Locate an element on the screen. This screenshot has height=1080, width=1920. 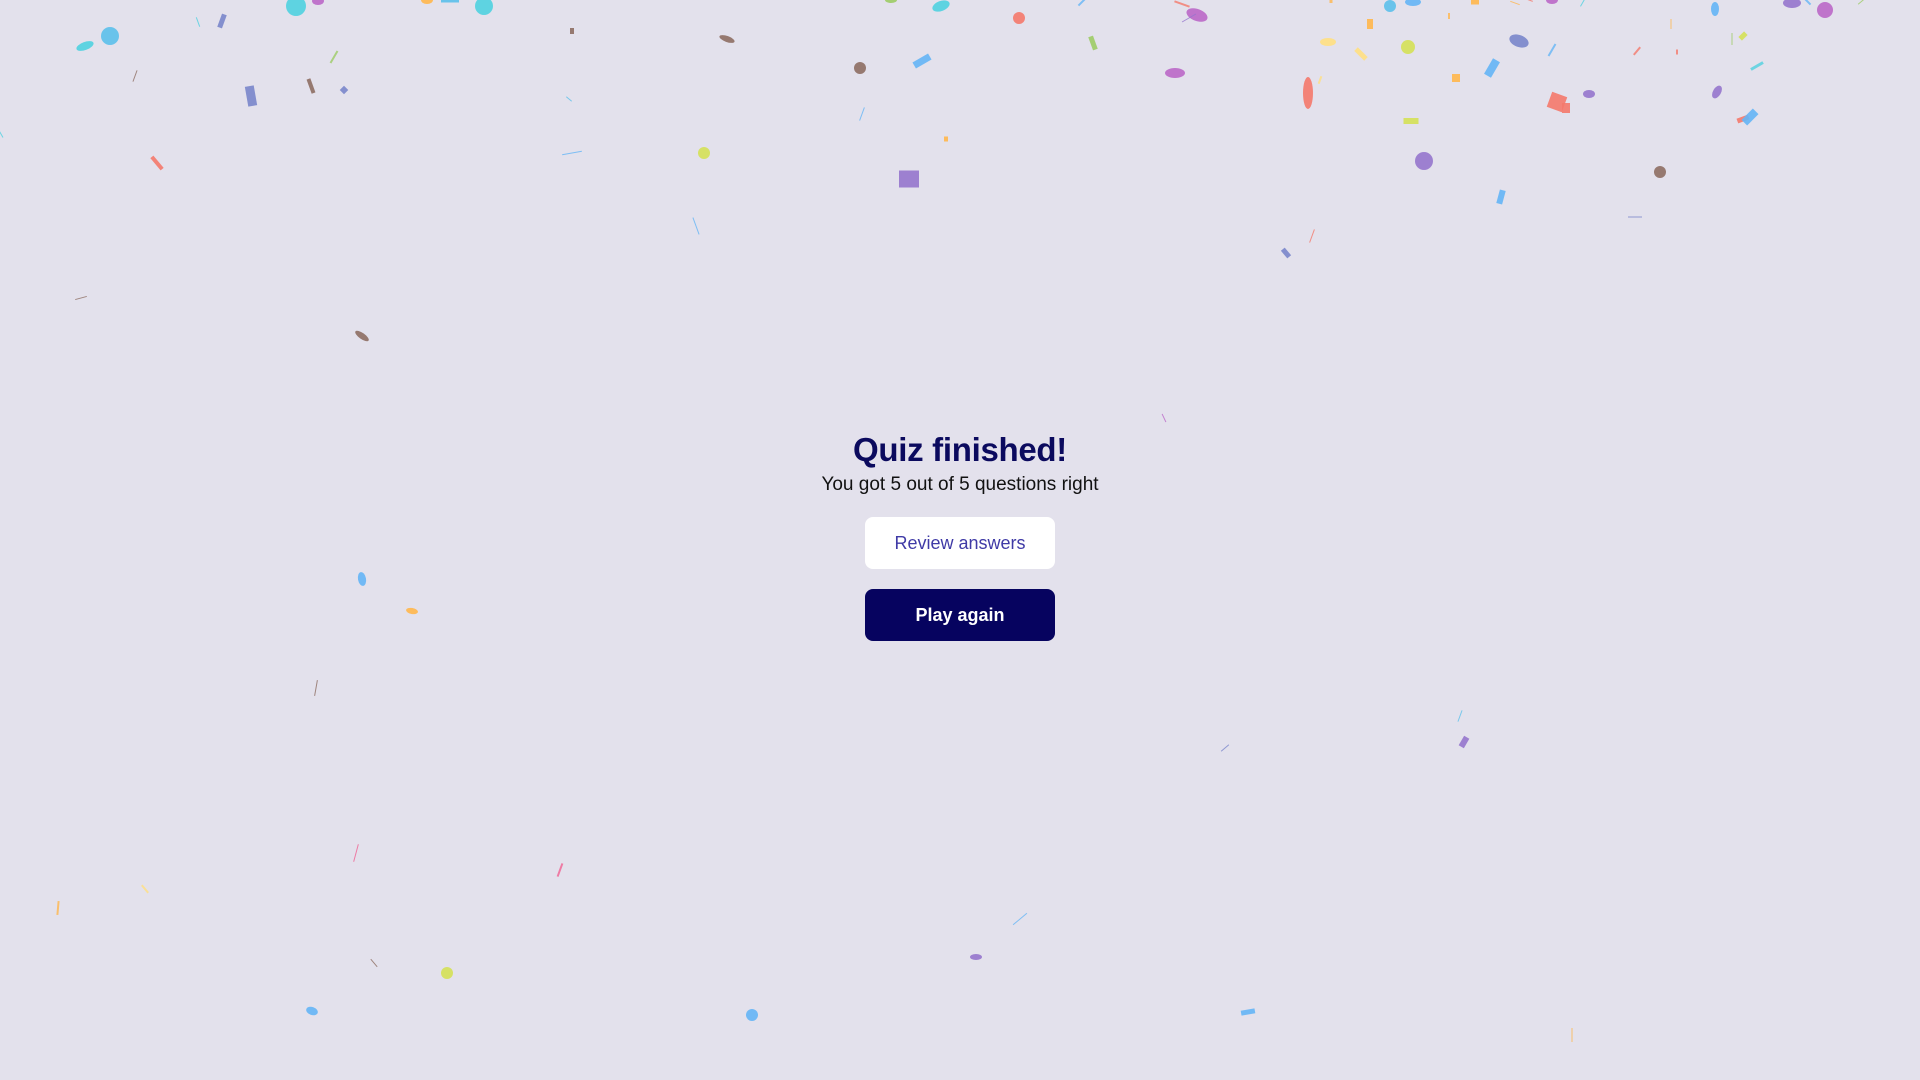
result-title: Quiz finished! is located at coordinates (960, 449).